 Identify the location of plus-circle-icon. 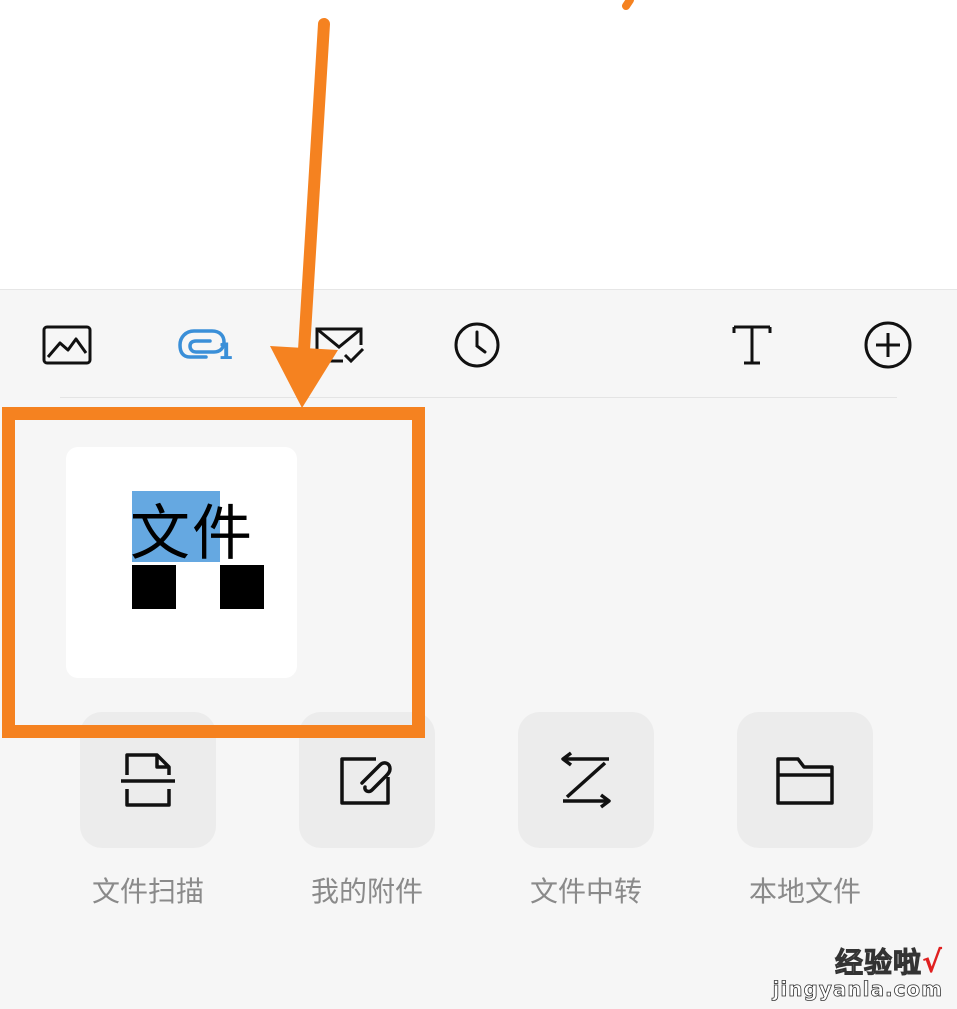
(888, 345).